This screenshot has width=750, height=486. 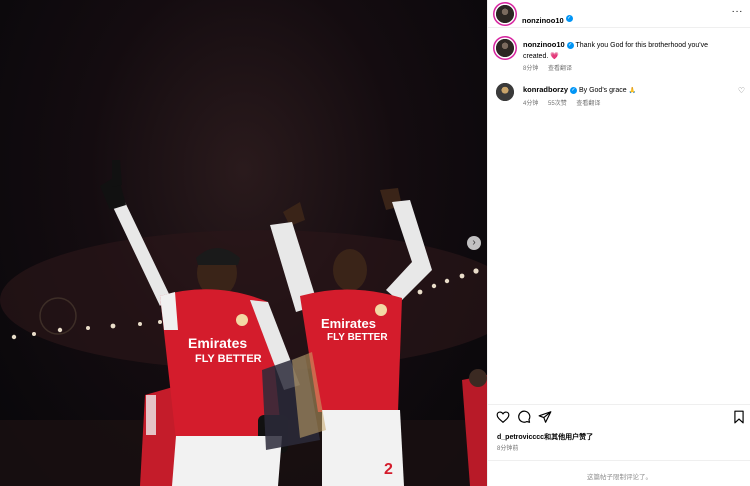 I want to click on share-paper-plane-icon, so click(x=545, y=417).